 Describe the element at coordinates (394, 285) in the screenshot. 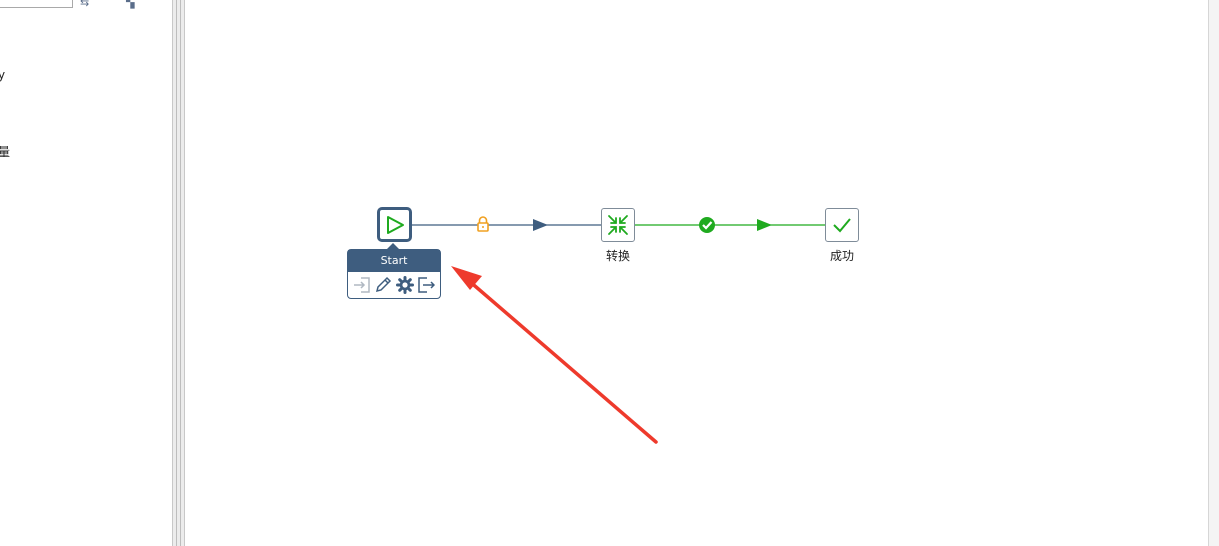

I see `hover-menu-tools` at that location.